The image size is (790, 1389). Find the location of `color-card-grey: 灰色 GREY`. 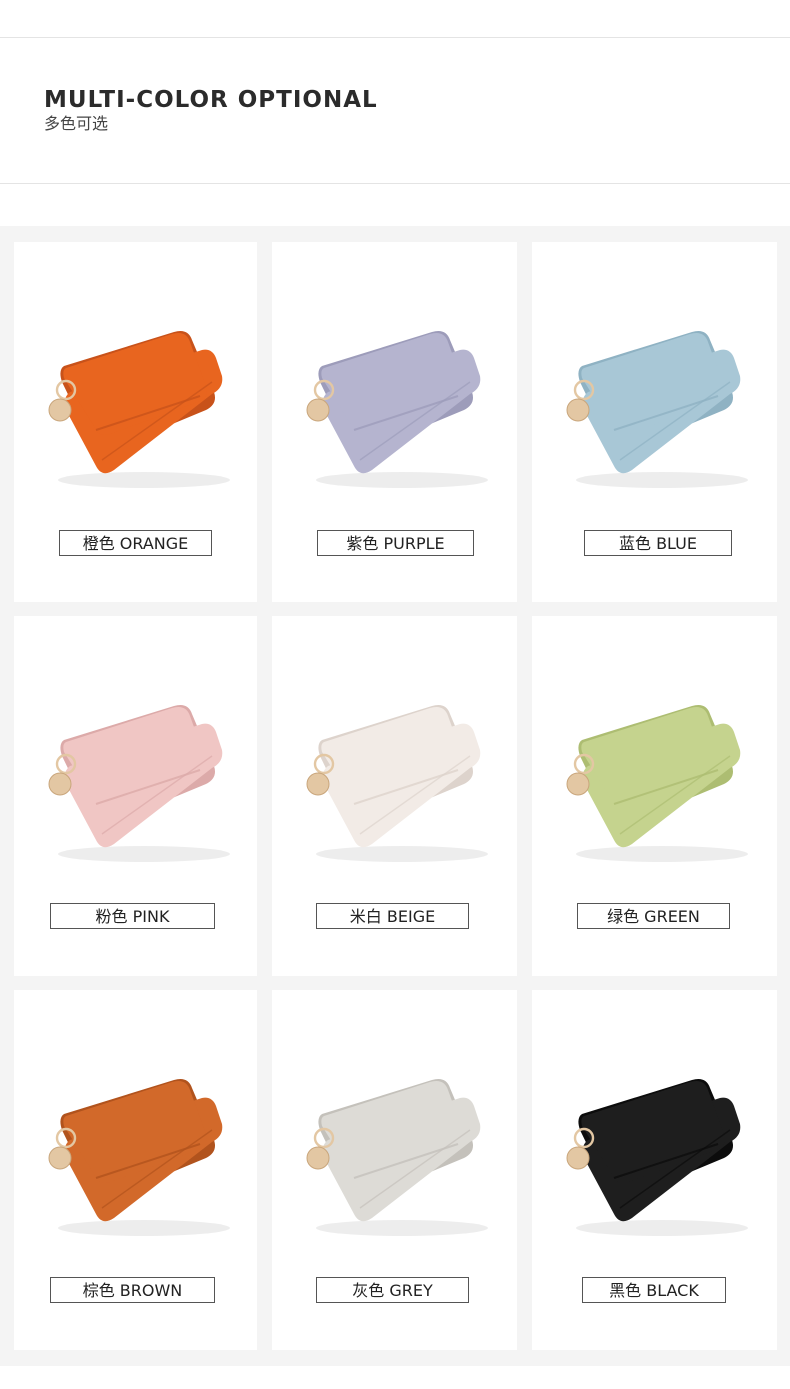

color-card-grey: 灰色 GREY is located at coordinates (394, 1170).